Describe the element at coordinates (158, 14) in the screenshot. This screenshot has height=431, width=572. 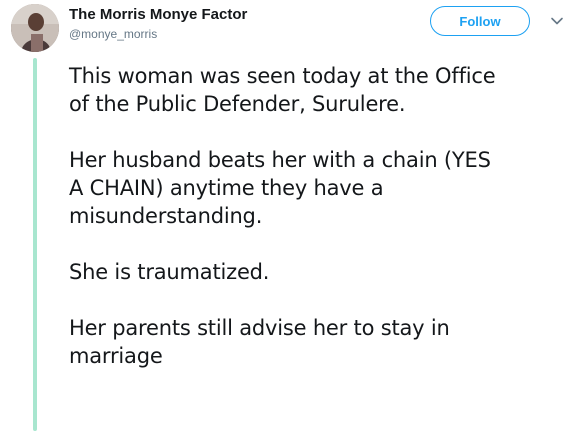
I see `author-name: The Morris Monye Factor` at that location.